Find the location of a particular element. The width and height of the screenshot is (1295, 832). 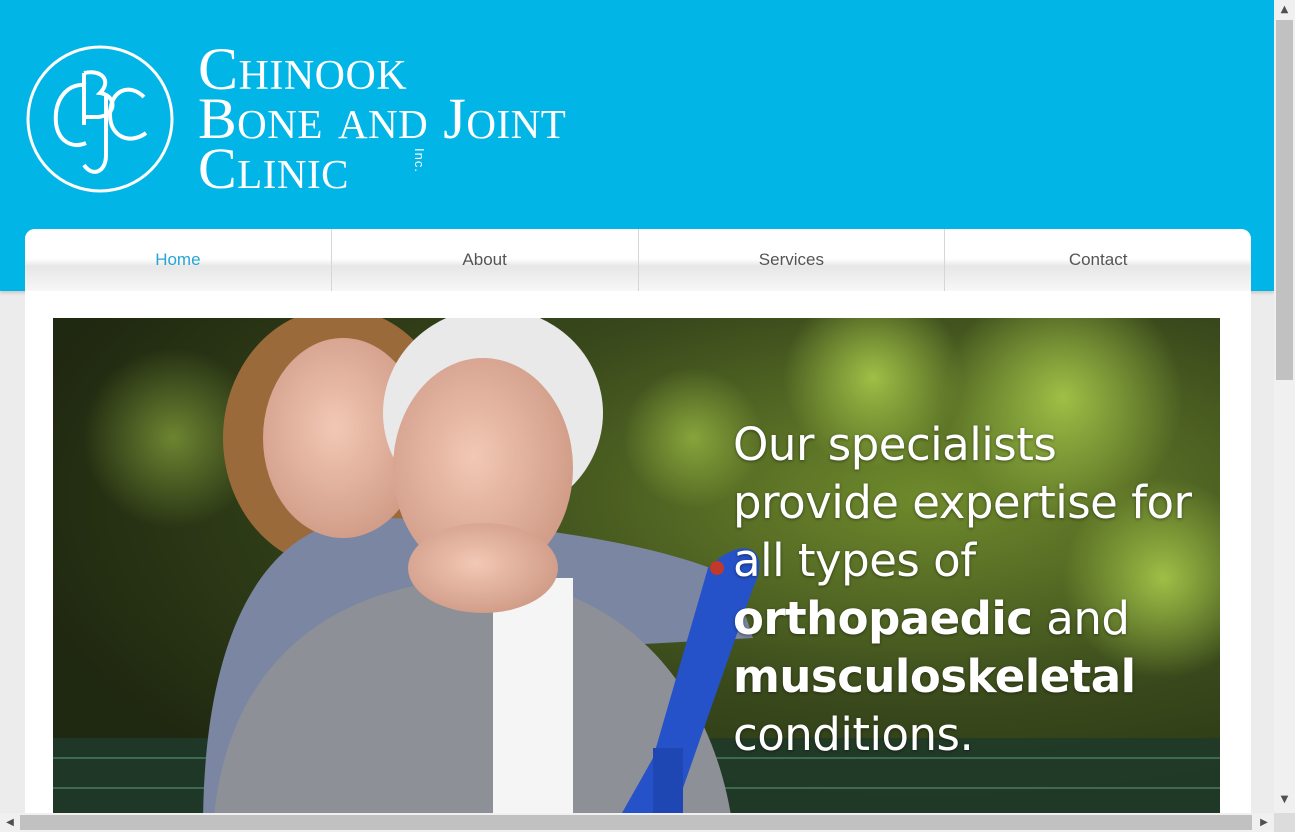

scroll-left-arrow-icon: ◀ is located at coordinates (10, 823).